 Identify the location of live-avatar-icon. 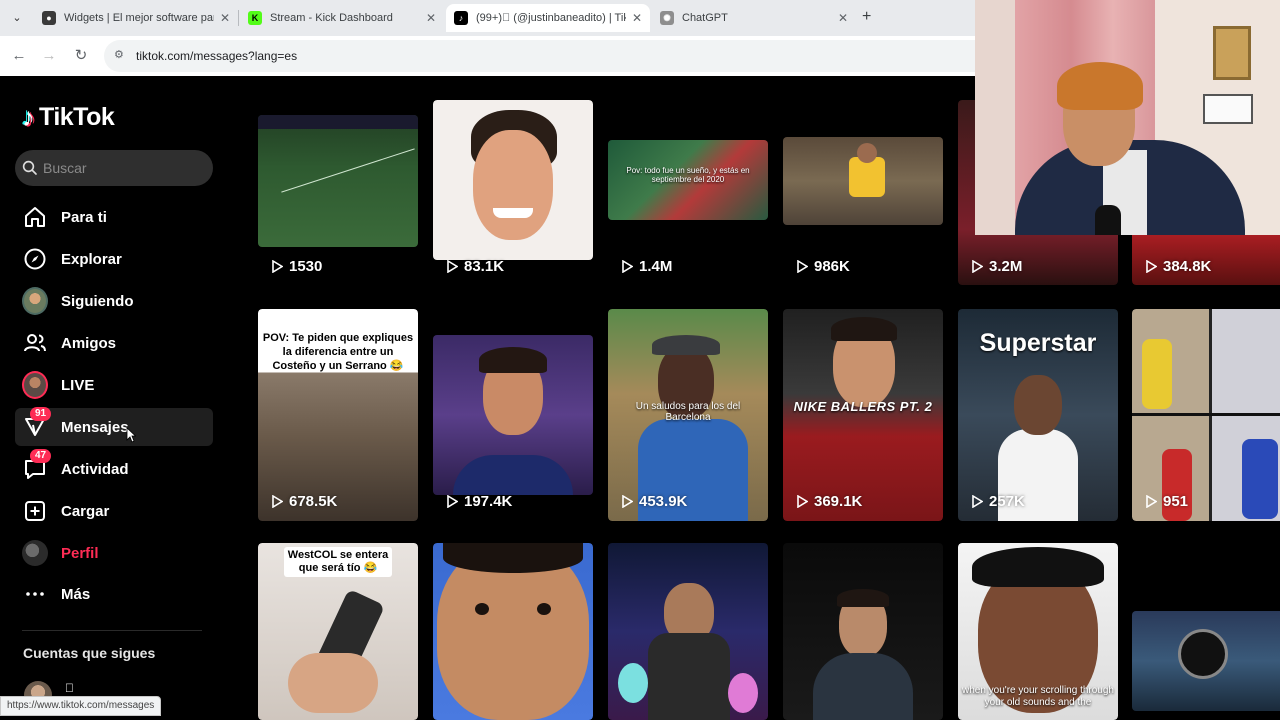
(35, 385).